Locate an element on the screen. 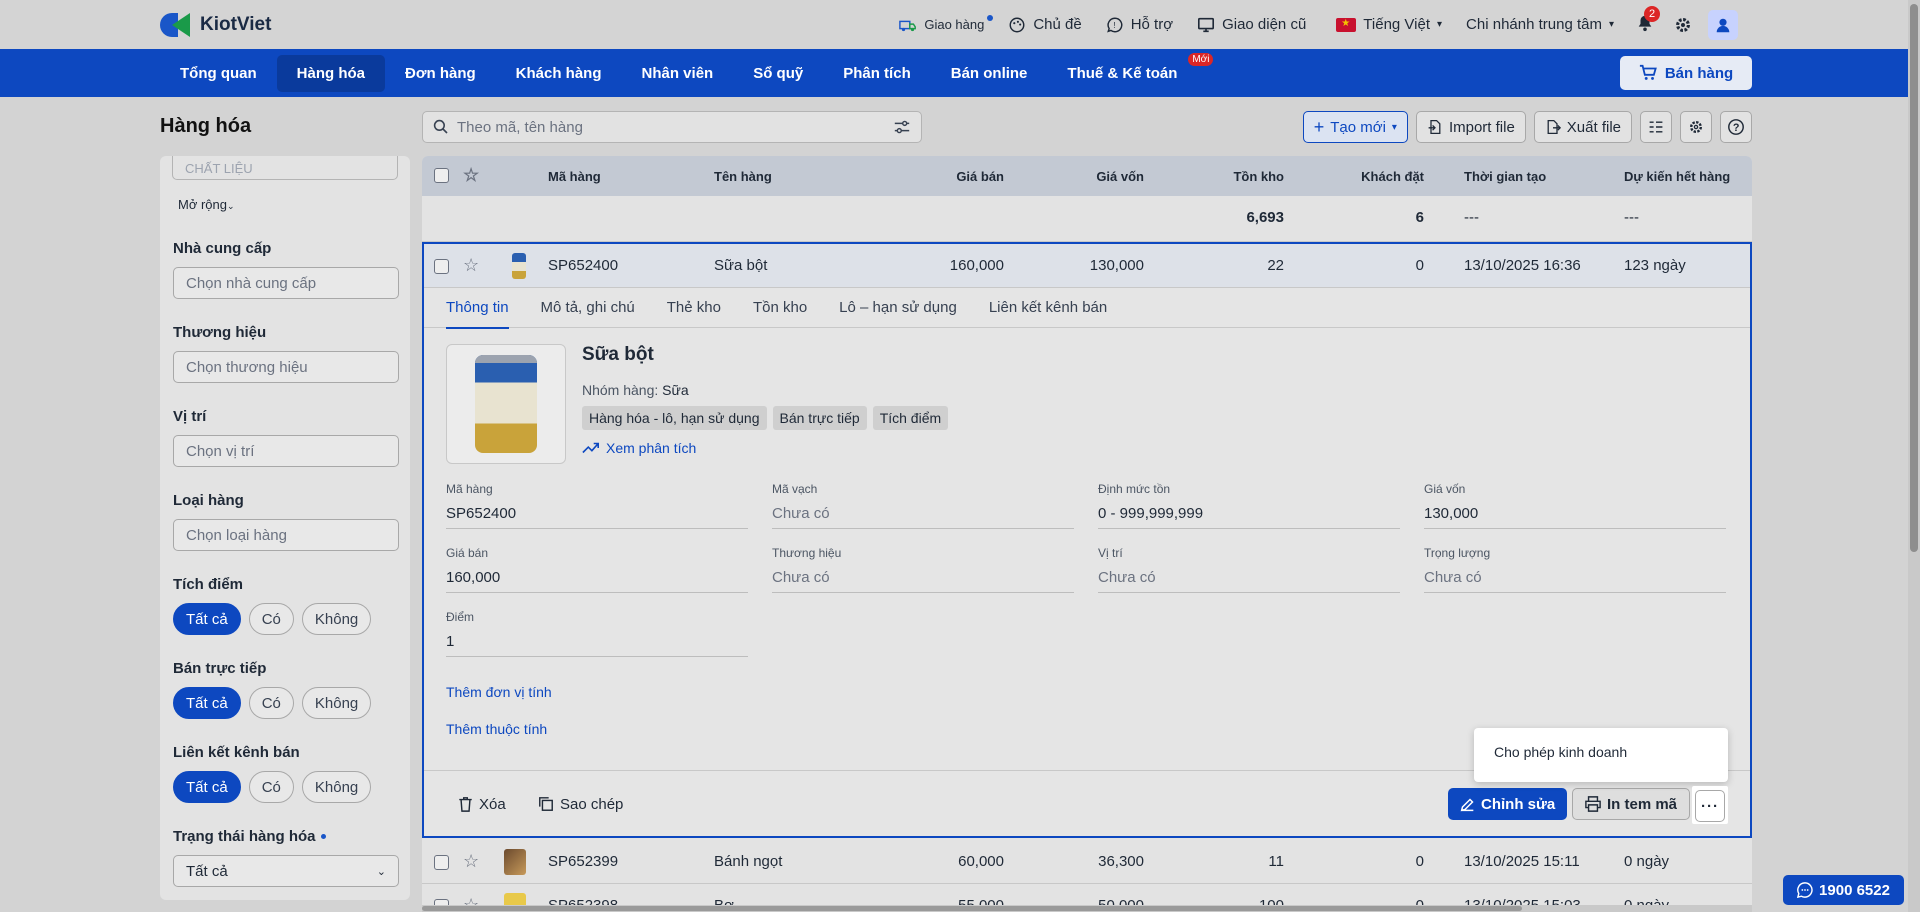  col-price: Giá bán is located at coordinates (923, 176).